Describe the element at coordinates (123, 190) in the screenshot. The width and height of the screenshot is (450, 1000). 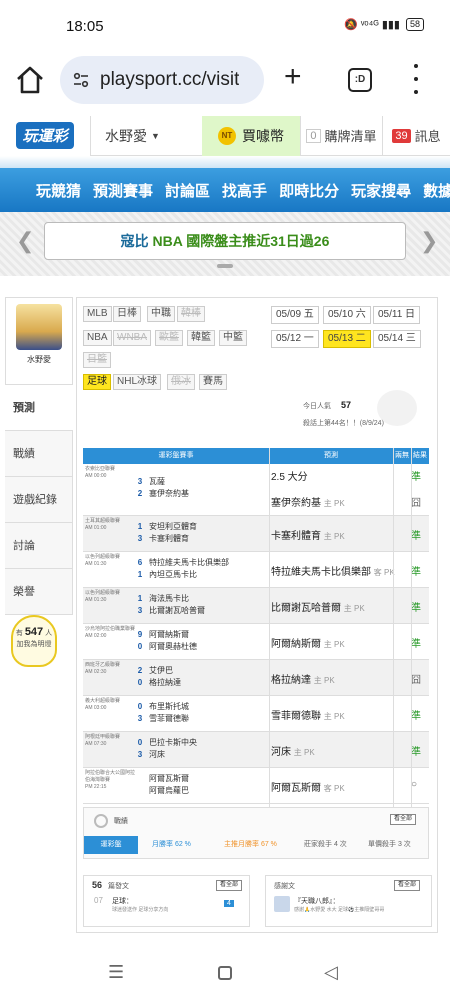
I see `nav-item-predict: 預測賽事` at that location.